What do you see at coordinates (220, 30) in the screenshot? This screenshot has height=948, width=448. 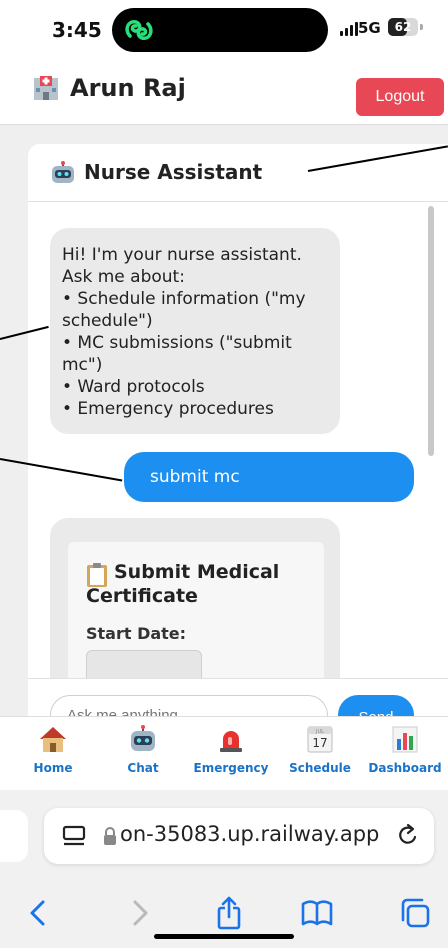 I see `dynamic-island` at bounding box center [220, 30].